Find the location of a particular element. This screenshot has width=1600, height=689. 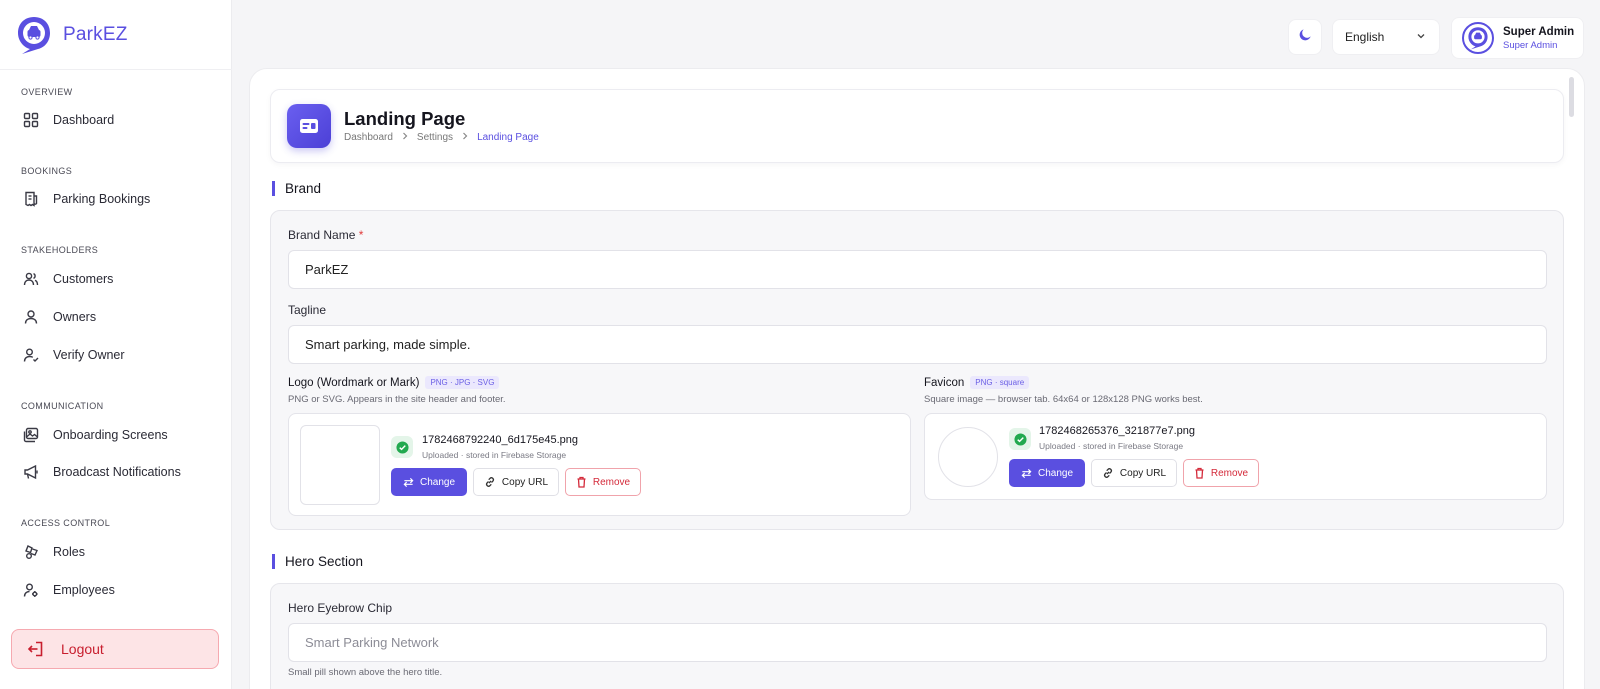

link-icon is located at coordinates (490, 482).